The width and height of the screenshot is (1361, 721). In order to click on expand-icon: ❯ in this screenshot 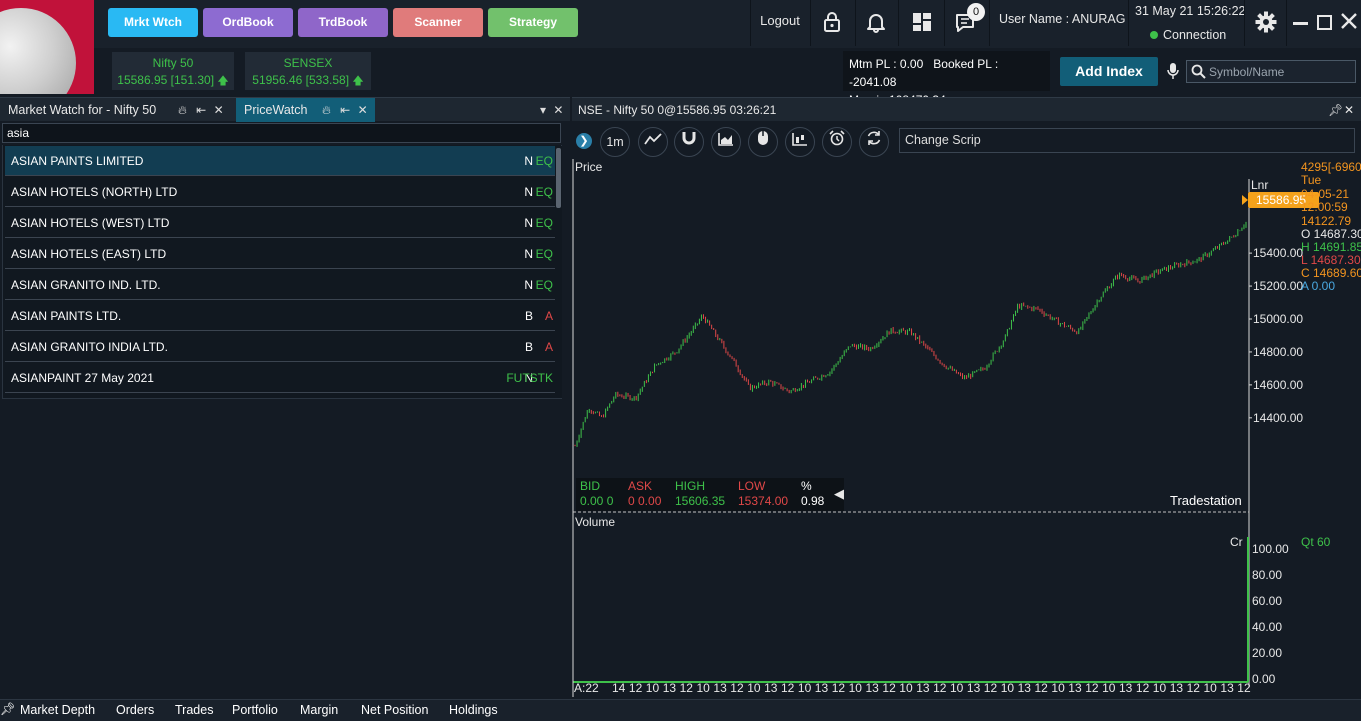, I will do `click(584, 141)`.